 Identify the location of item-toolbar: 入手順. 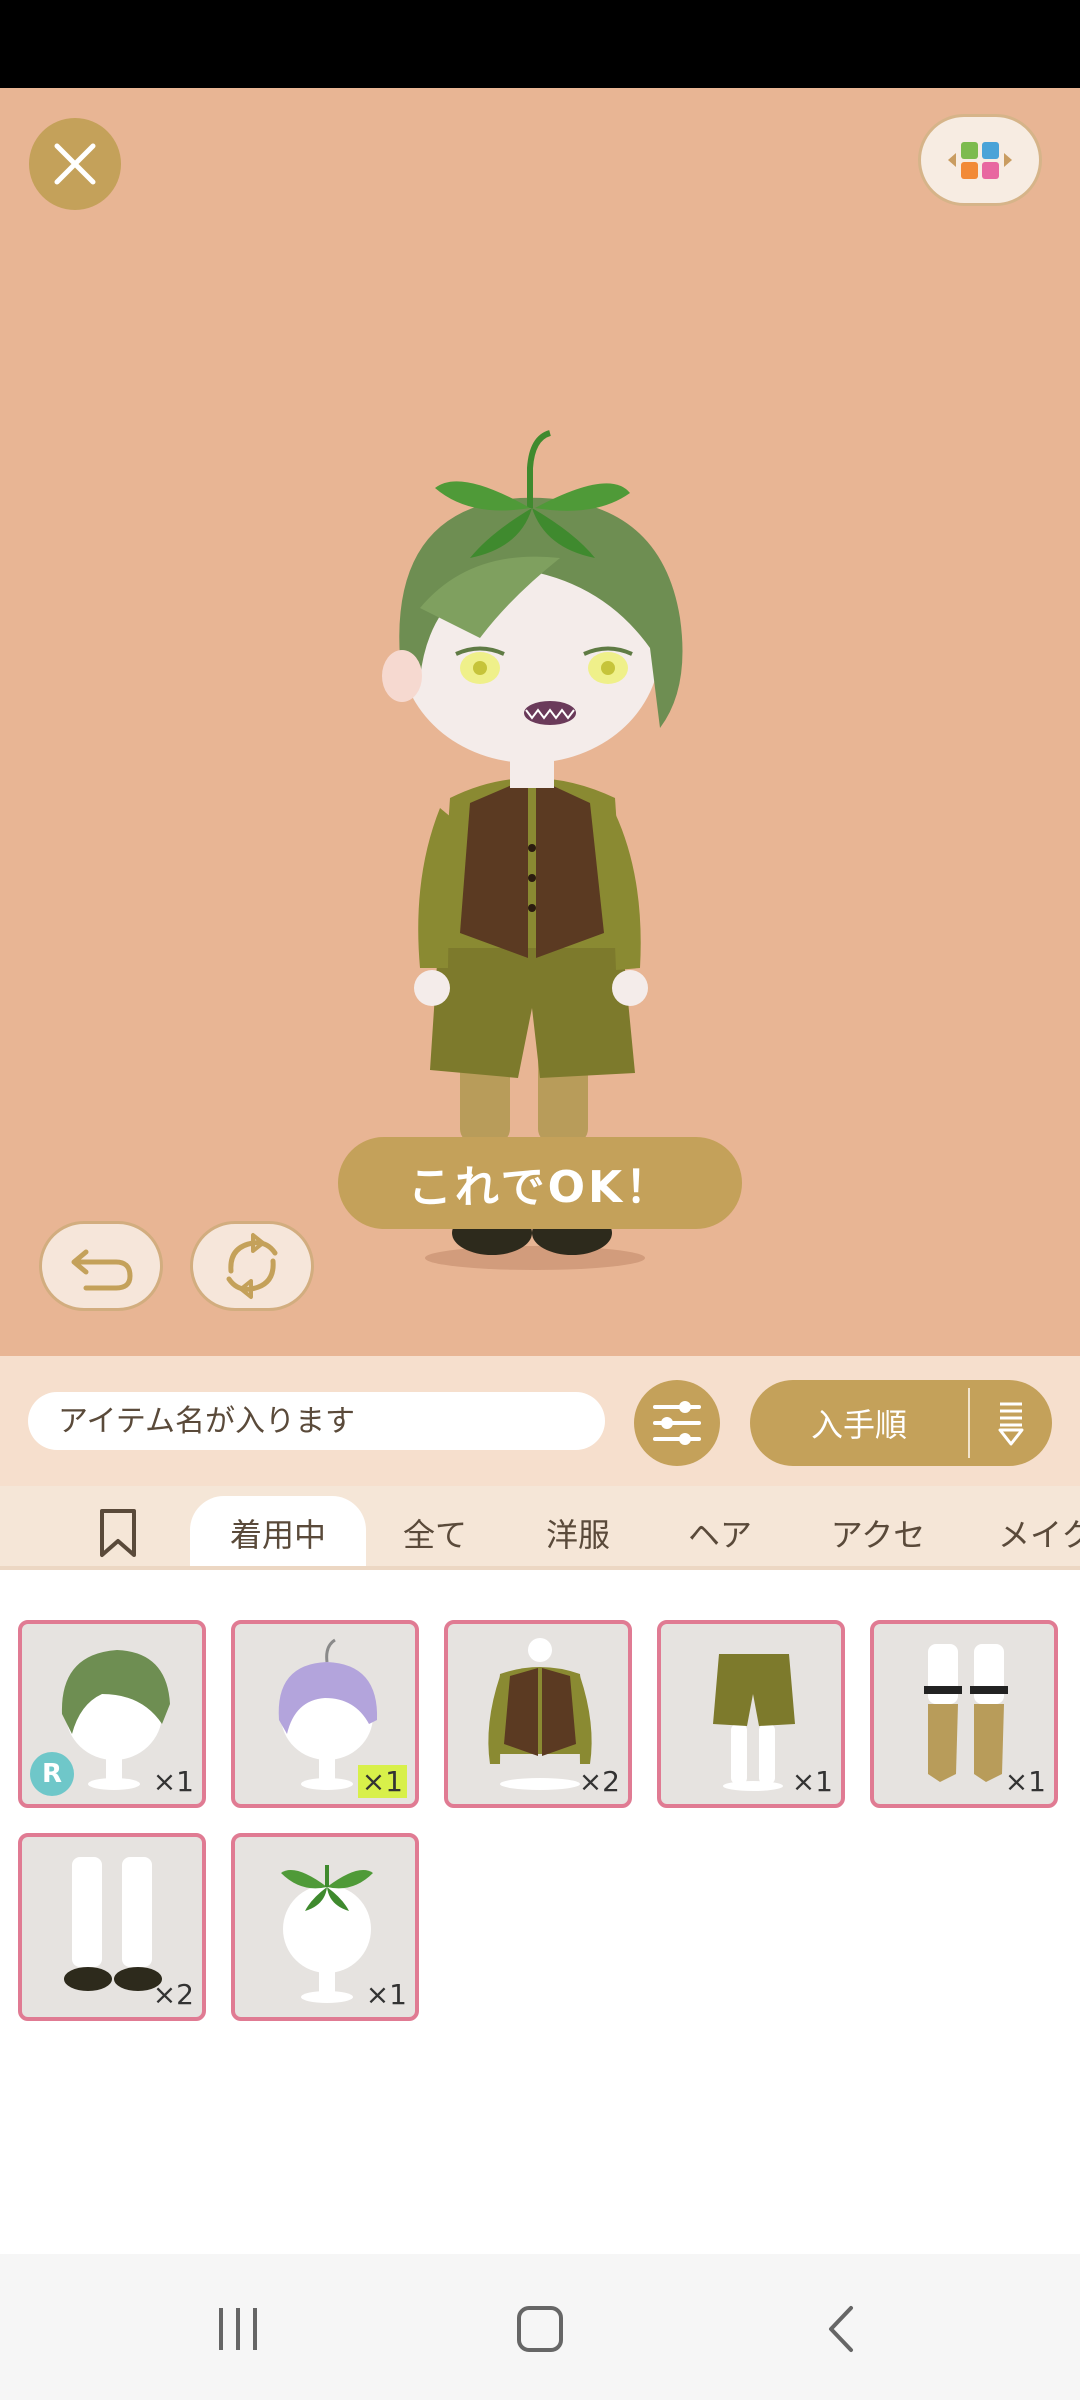
(540, 1421).